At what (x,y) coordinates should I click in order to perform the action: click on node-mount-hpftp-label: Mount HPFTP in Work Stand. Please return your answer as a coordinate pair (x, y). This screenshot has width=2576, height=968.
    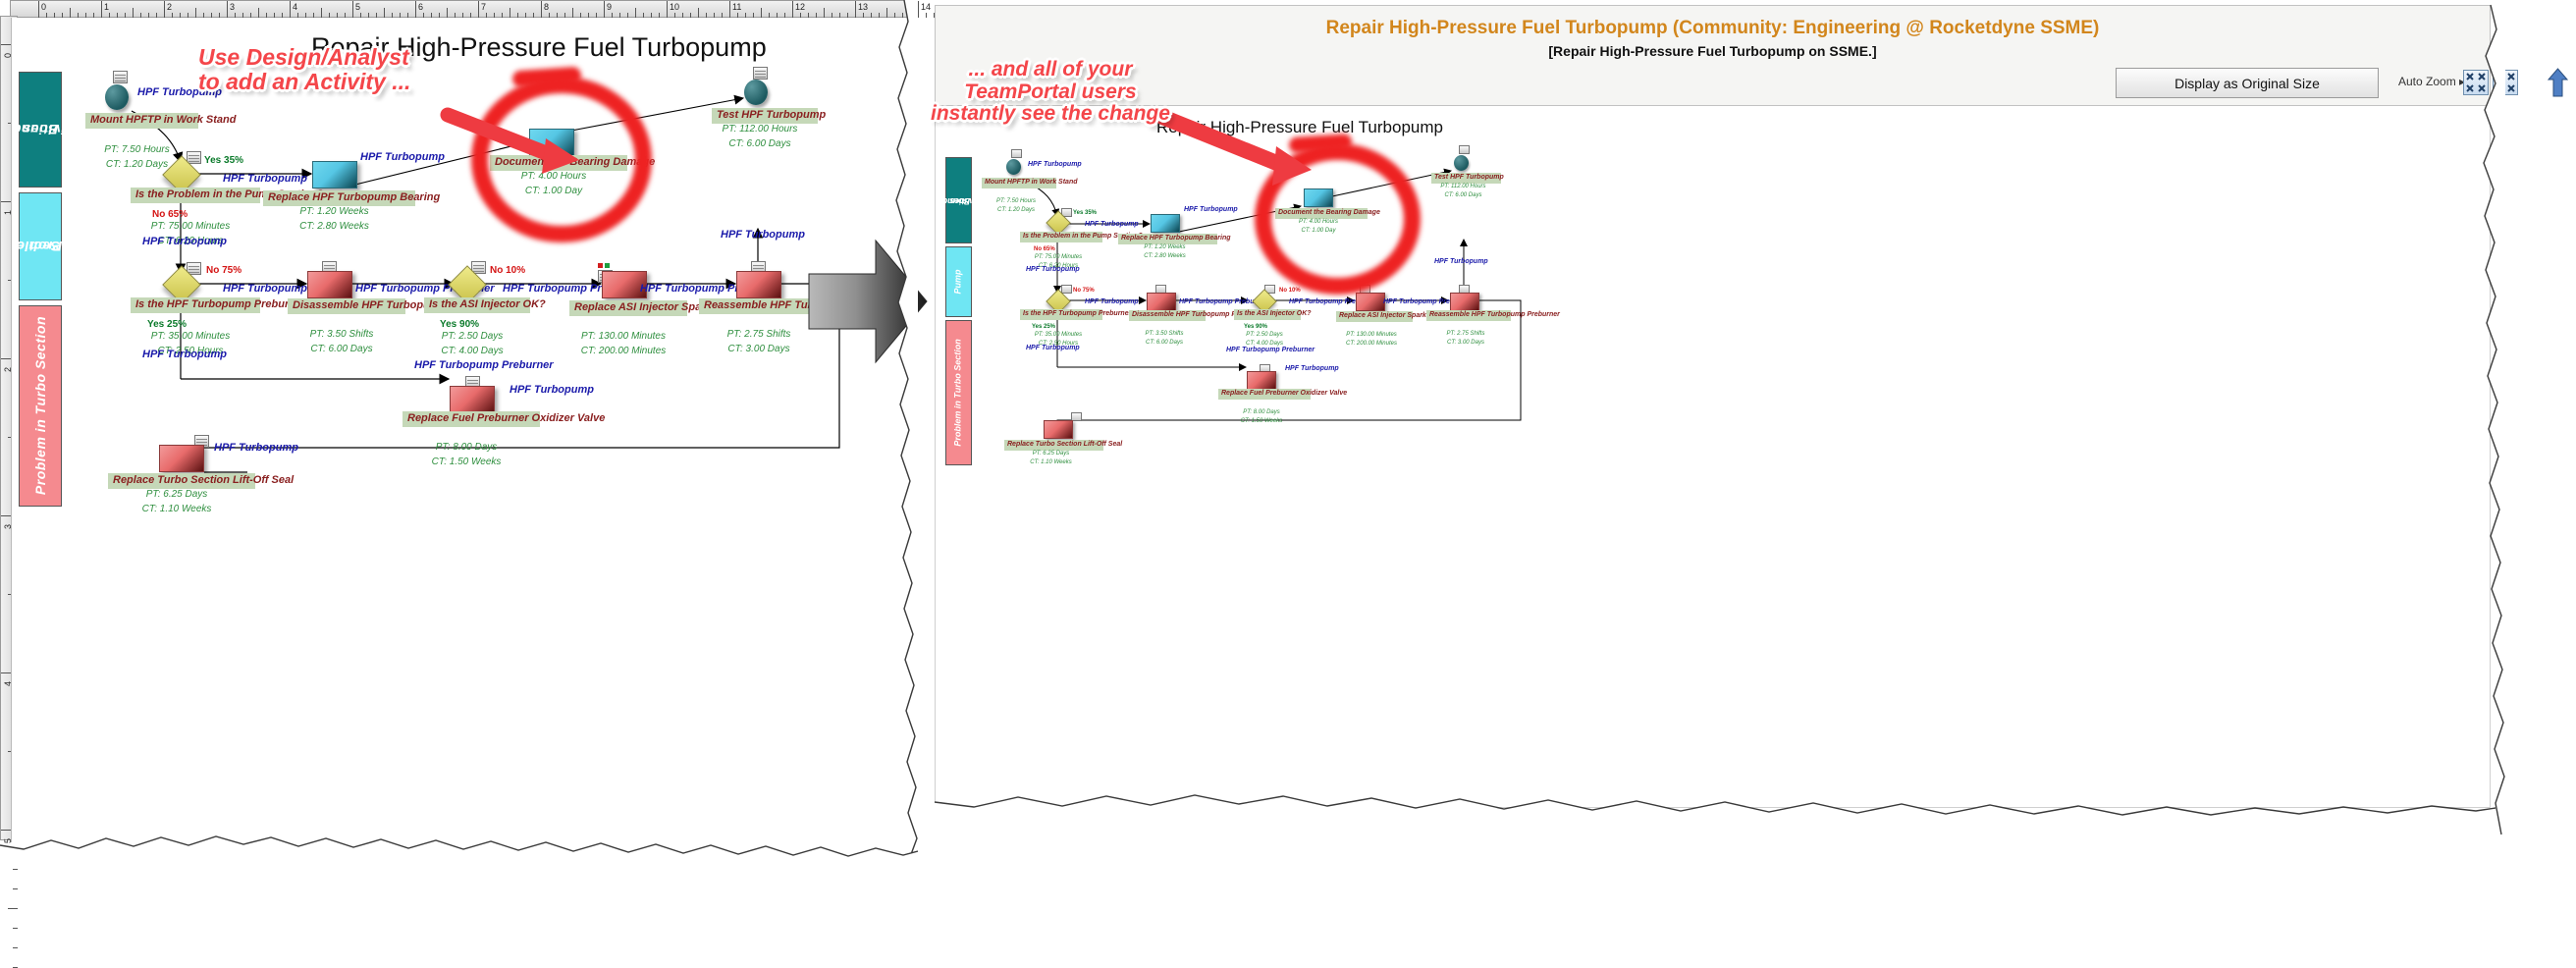
    Looking at the image, I should click on (161, 121).